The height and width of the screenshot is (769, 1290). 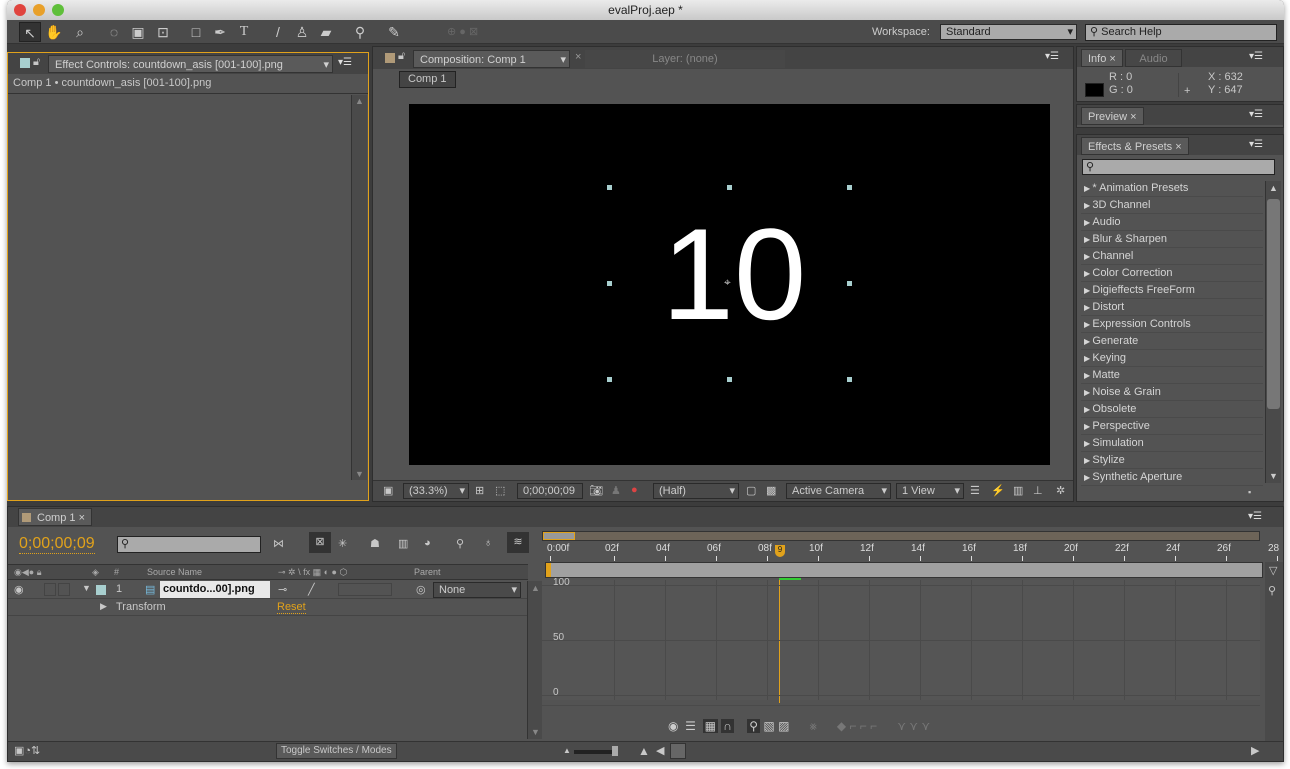 What do you see at coordinates (427, 543) in the screenshot?
I see `motion-blur-icon: ◕` at bounding box center [427, 543].